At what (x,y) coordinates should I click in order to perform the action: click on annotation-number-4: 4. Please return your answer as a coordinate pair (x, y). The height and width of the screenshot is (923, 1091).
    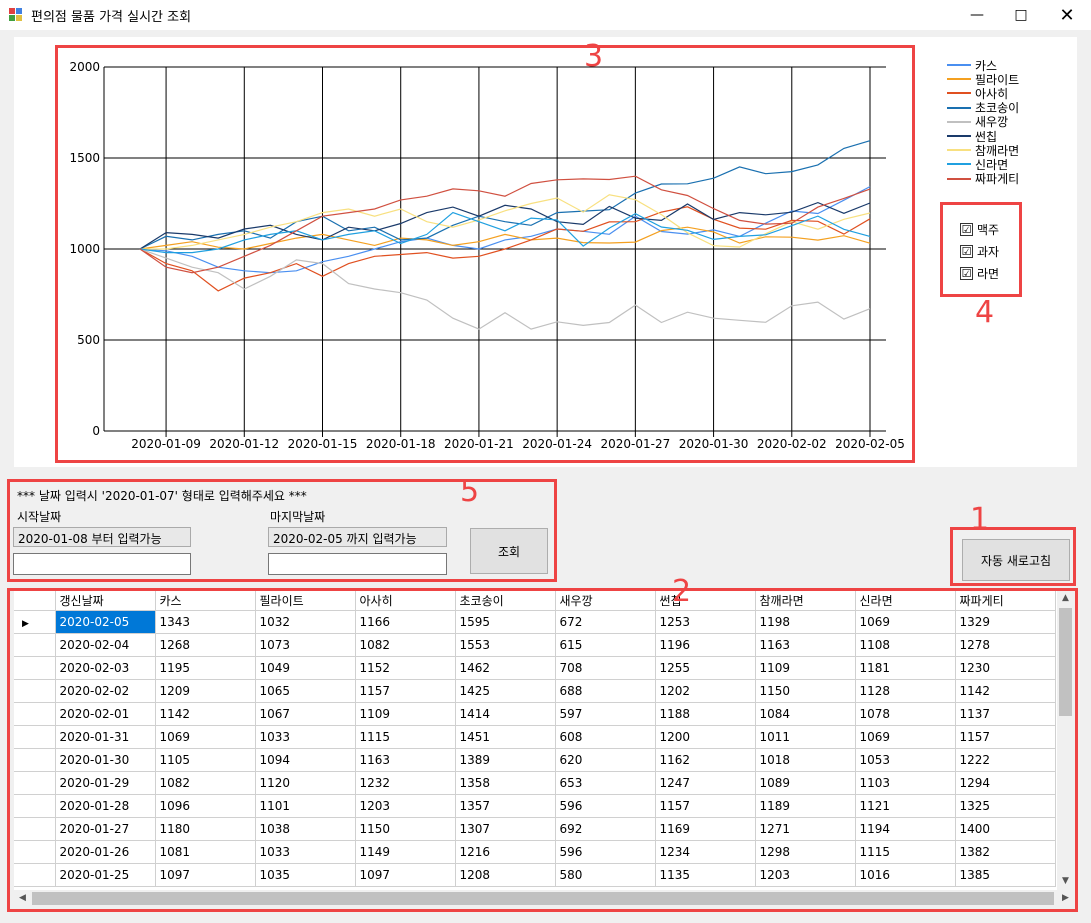
    Looking at the image, I should click on (985, 312).